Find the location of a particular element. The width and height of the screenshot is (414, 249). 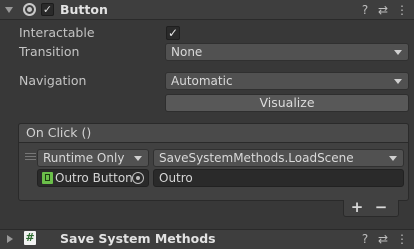

on-click-title: On Click () is located at coordinates (59, 132).